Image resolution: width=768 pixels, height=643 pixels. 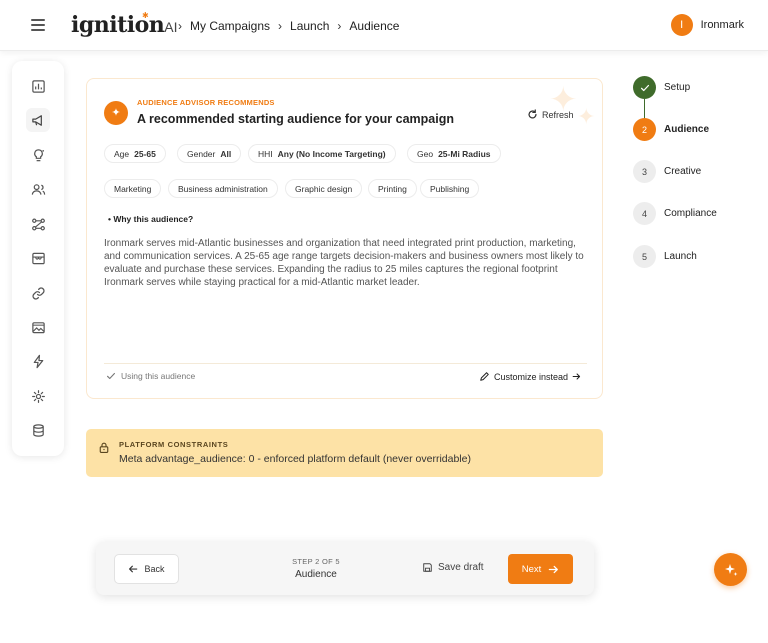 What do you see at coordinates (484, 376) in the screenshot?
I see `pencil-icon` at bounding box center [484, 376].